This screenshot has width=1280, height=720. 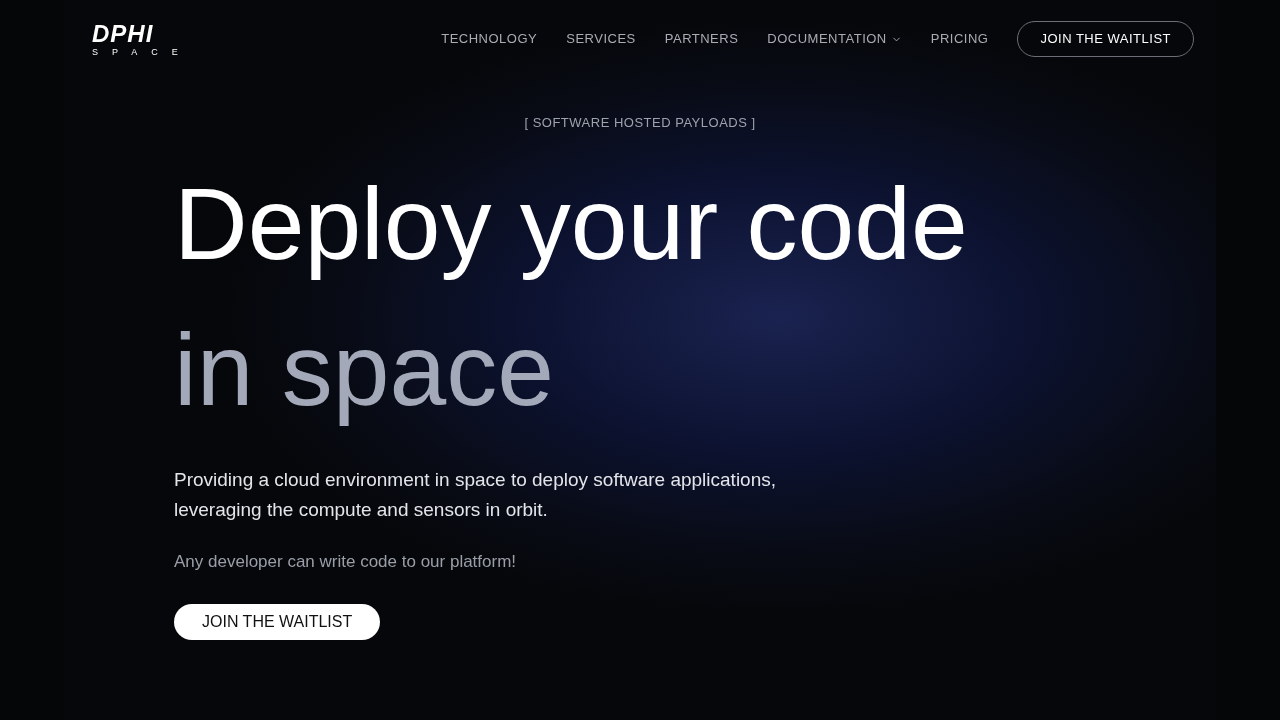 What do you see at coordinates (346, 561) in the screenshot?
I see `hero-note: Any developer can write code to our platform!` at bounding box center [346, 561].